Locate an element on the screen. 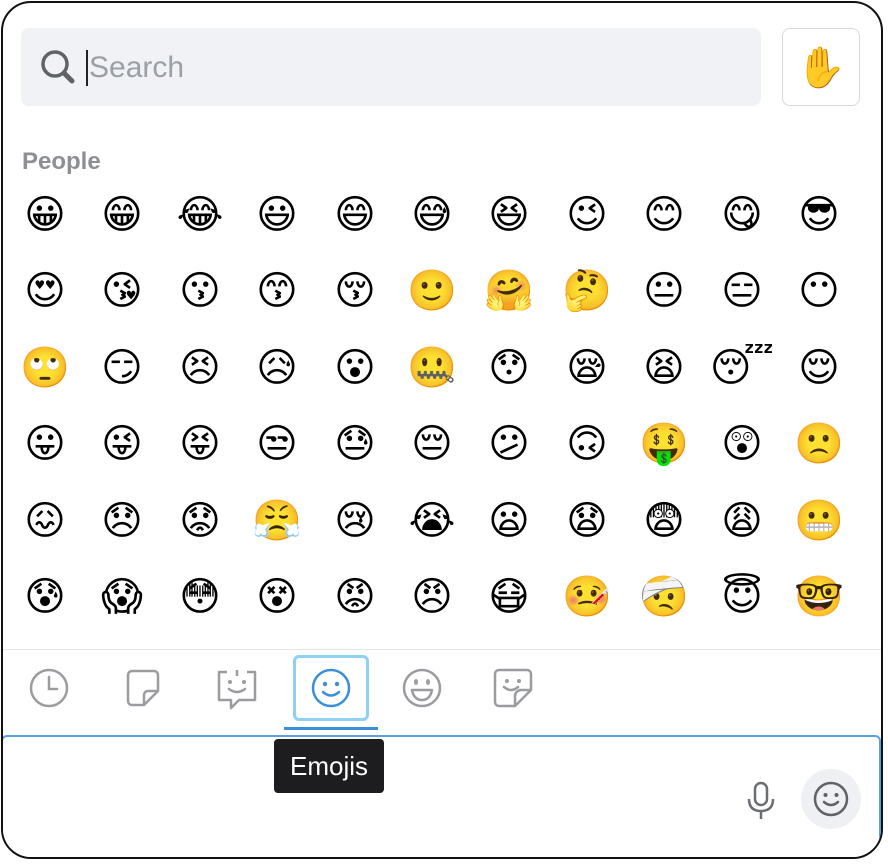  emoji-cell: 😩 is located at coordinates (742, 521).